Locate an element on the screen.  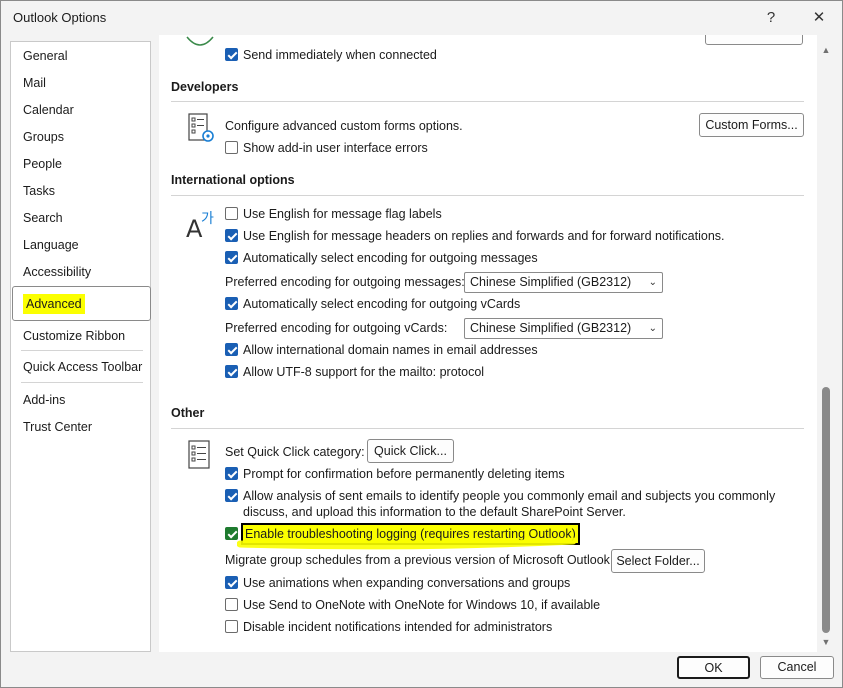
sidebar-item-mail: Mail is located at coordinates (34, 83).